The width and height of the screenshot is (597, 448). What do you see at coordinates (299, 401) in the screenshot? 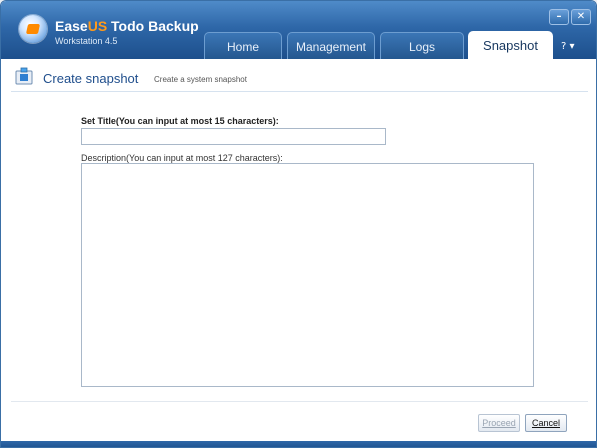
I see `footer-divider` at bounding box center [299, 401].